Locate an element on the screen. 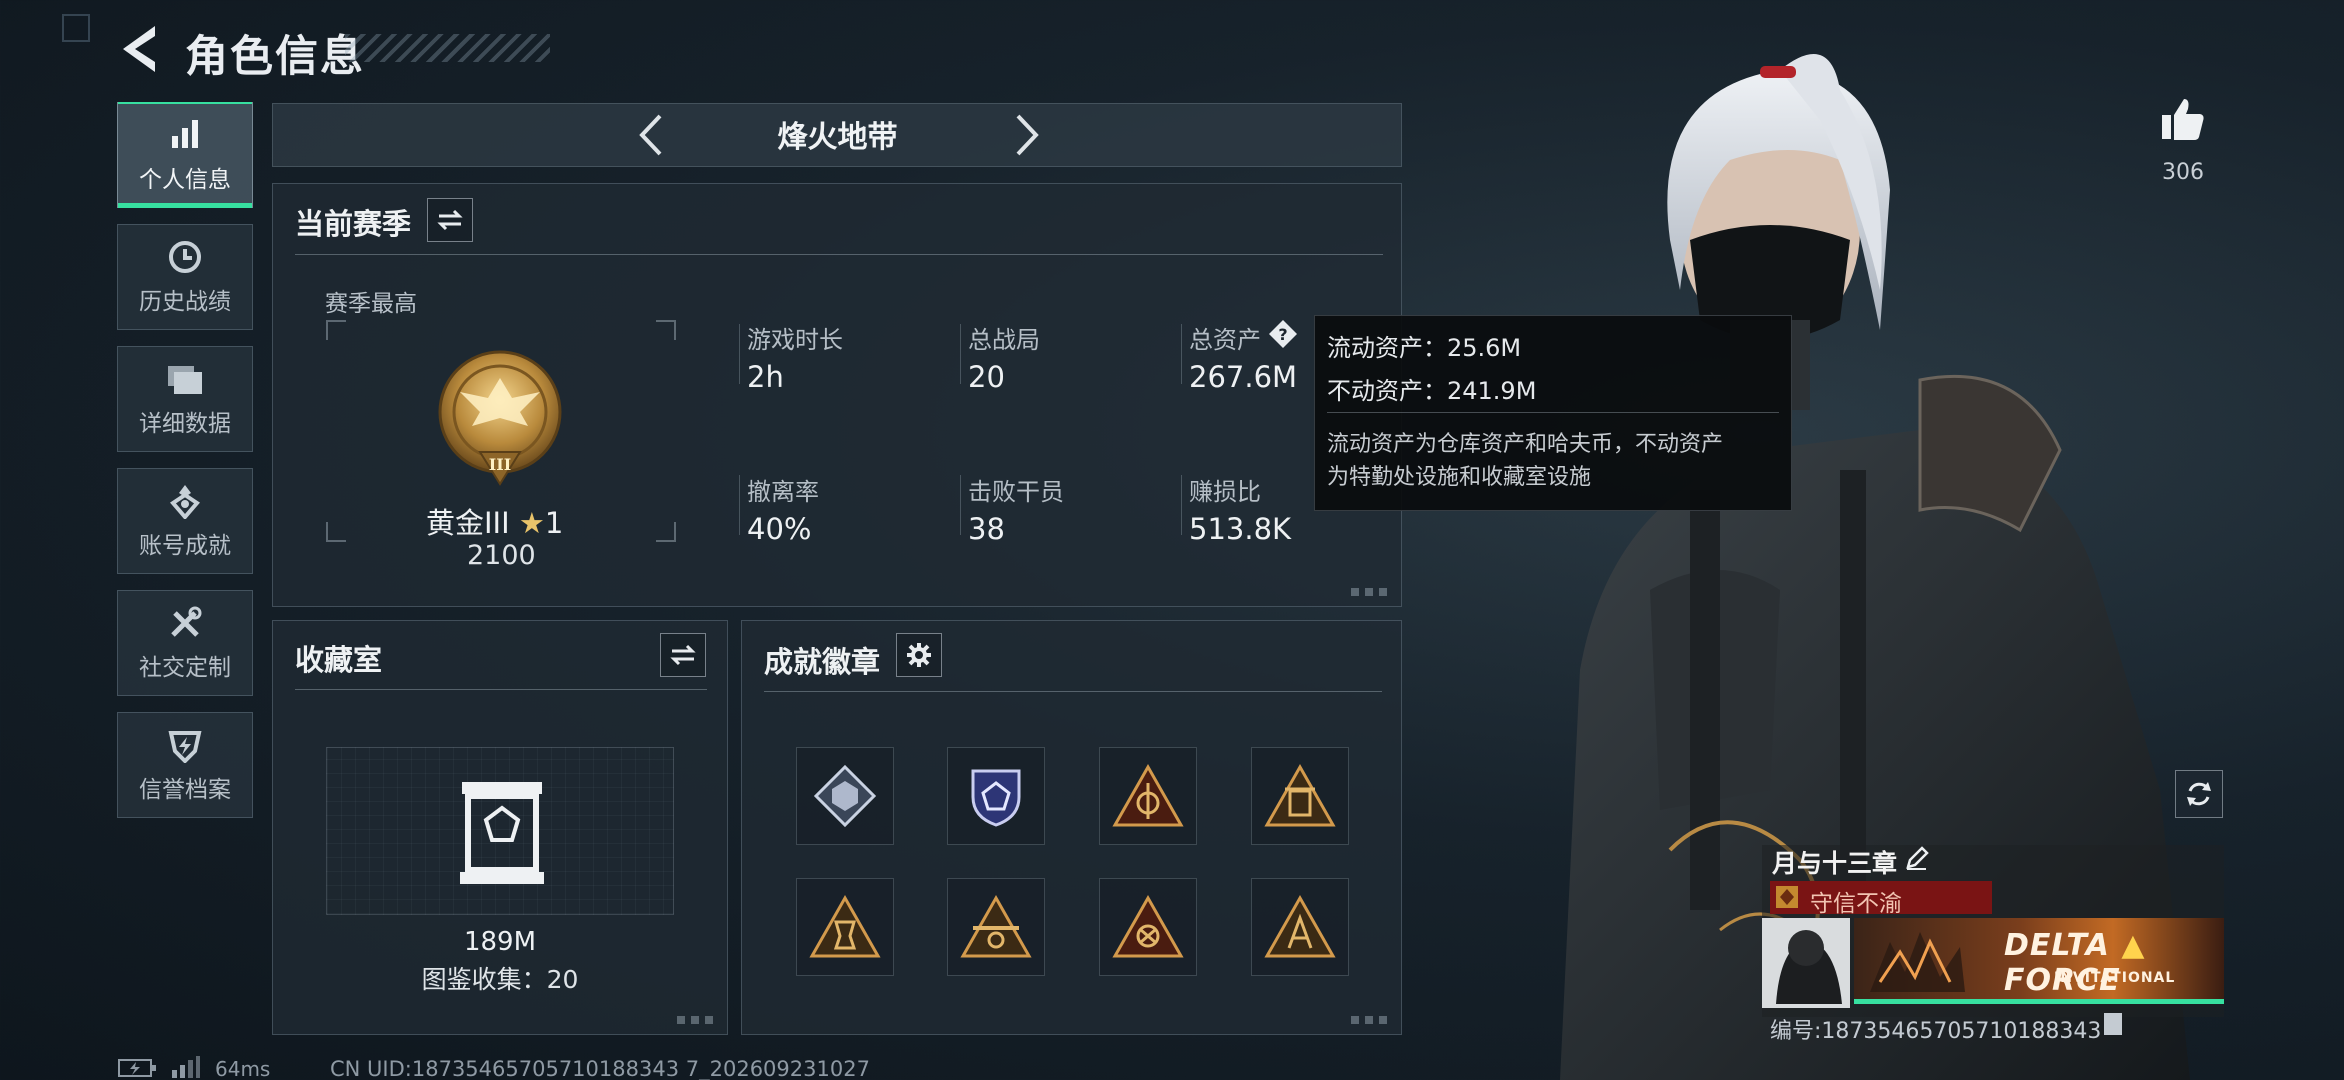  sidebar-item-label: 社交定制 is located at coordinates (185, 668).